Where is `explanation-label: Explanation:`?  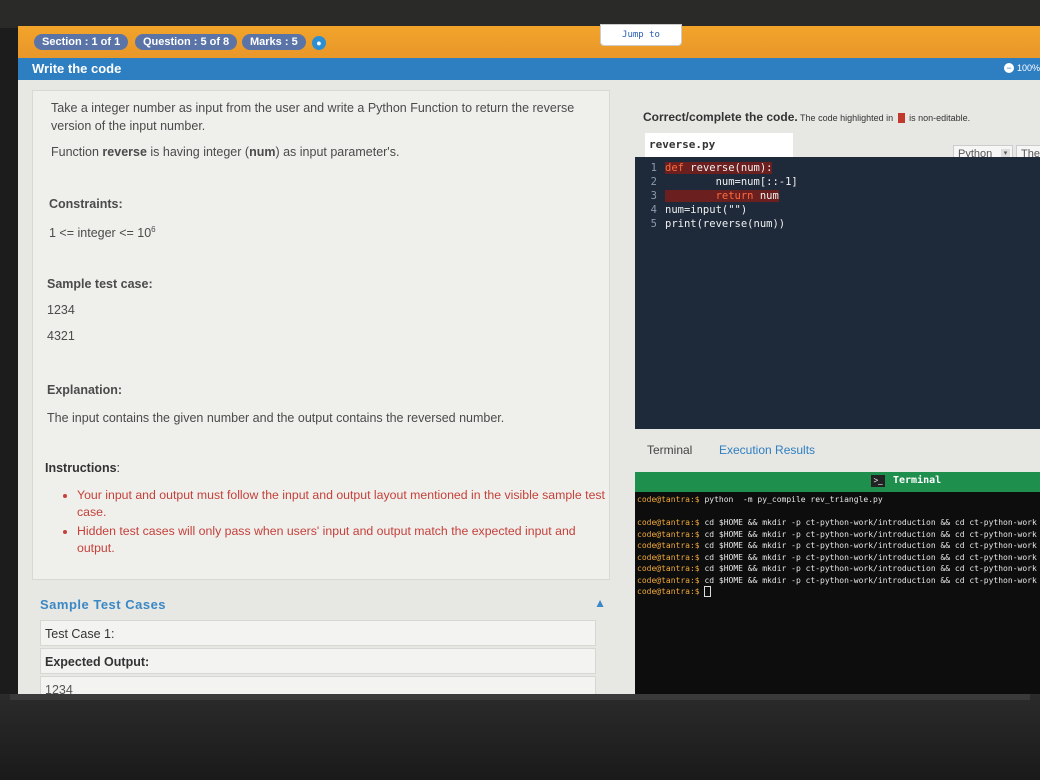 explanation-label: Explanation: is located at coordinates (85, 390).